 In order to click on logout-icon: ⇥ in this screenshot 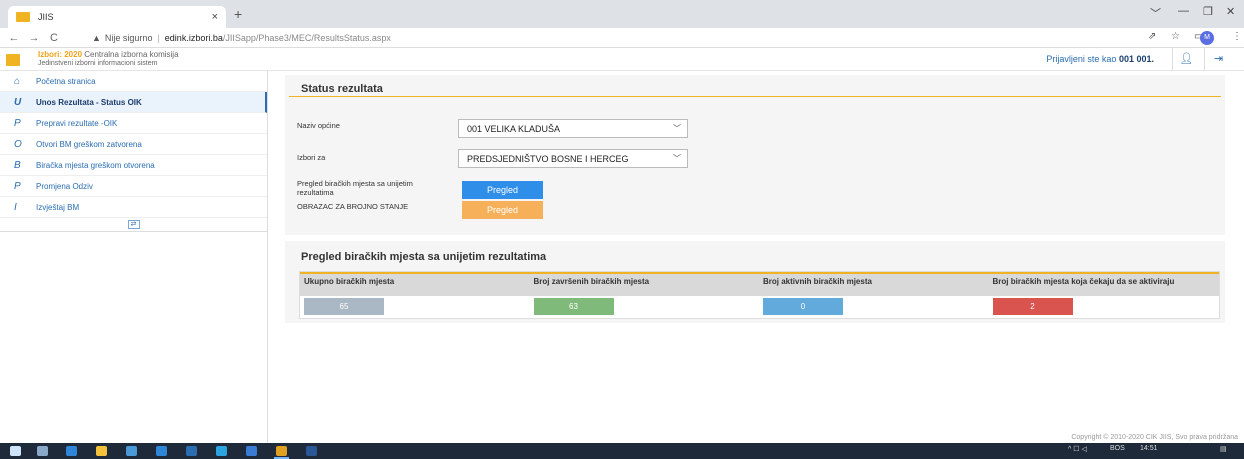, I will do `click(1218, 59)`.